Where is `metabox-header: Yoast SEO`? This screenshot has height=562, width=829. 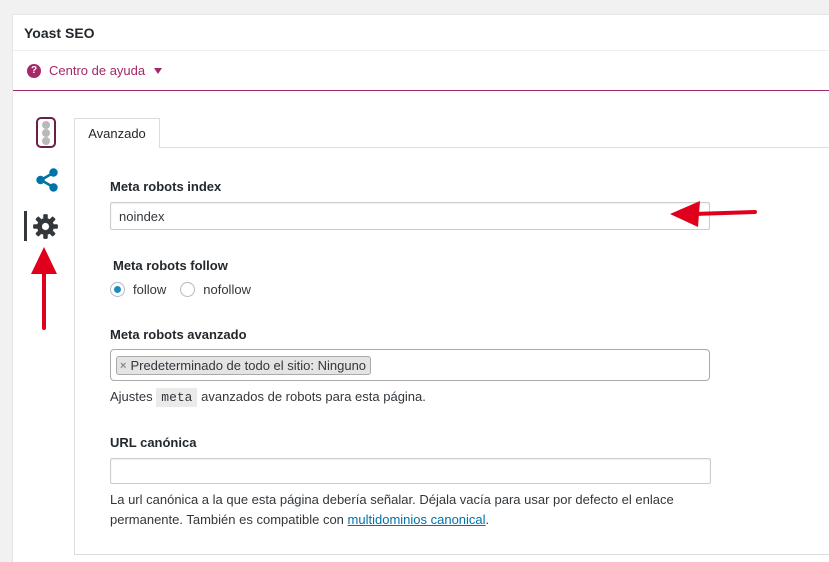
metabox-header: Yoast SEO is located at coordinates (421, 33).